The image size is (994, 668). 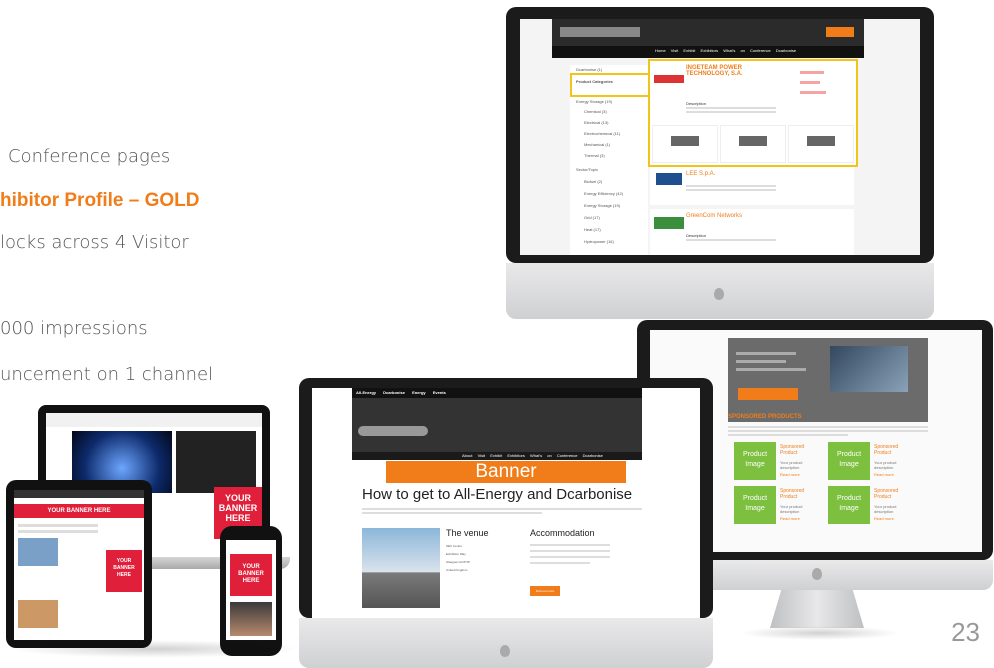 I want to click on sidebar-item: Sector/Topic, so click(x=587, y=169).